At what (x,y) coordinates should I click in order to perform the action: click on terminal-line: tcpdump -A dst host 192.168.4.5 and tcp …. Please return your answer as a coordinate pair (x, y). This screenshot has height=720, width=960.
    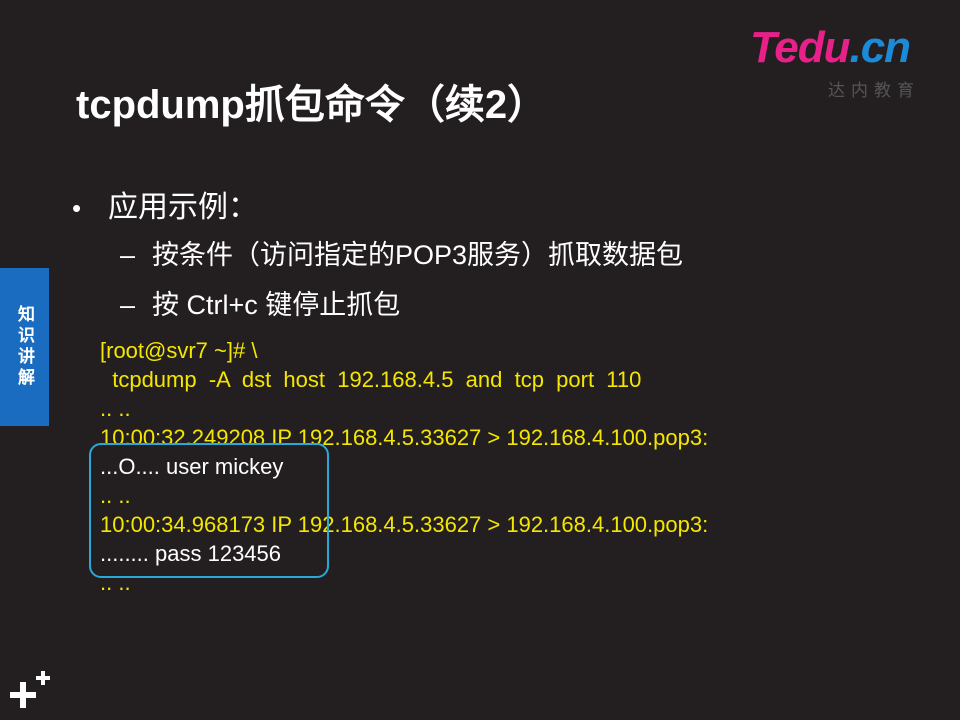
    Looking at the image, I should click on (371, 379).